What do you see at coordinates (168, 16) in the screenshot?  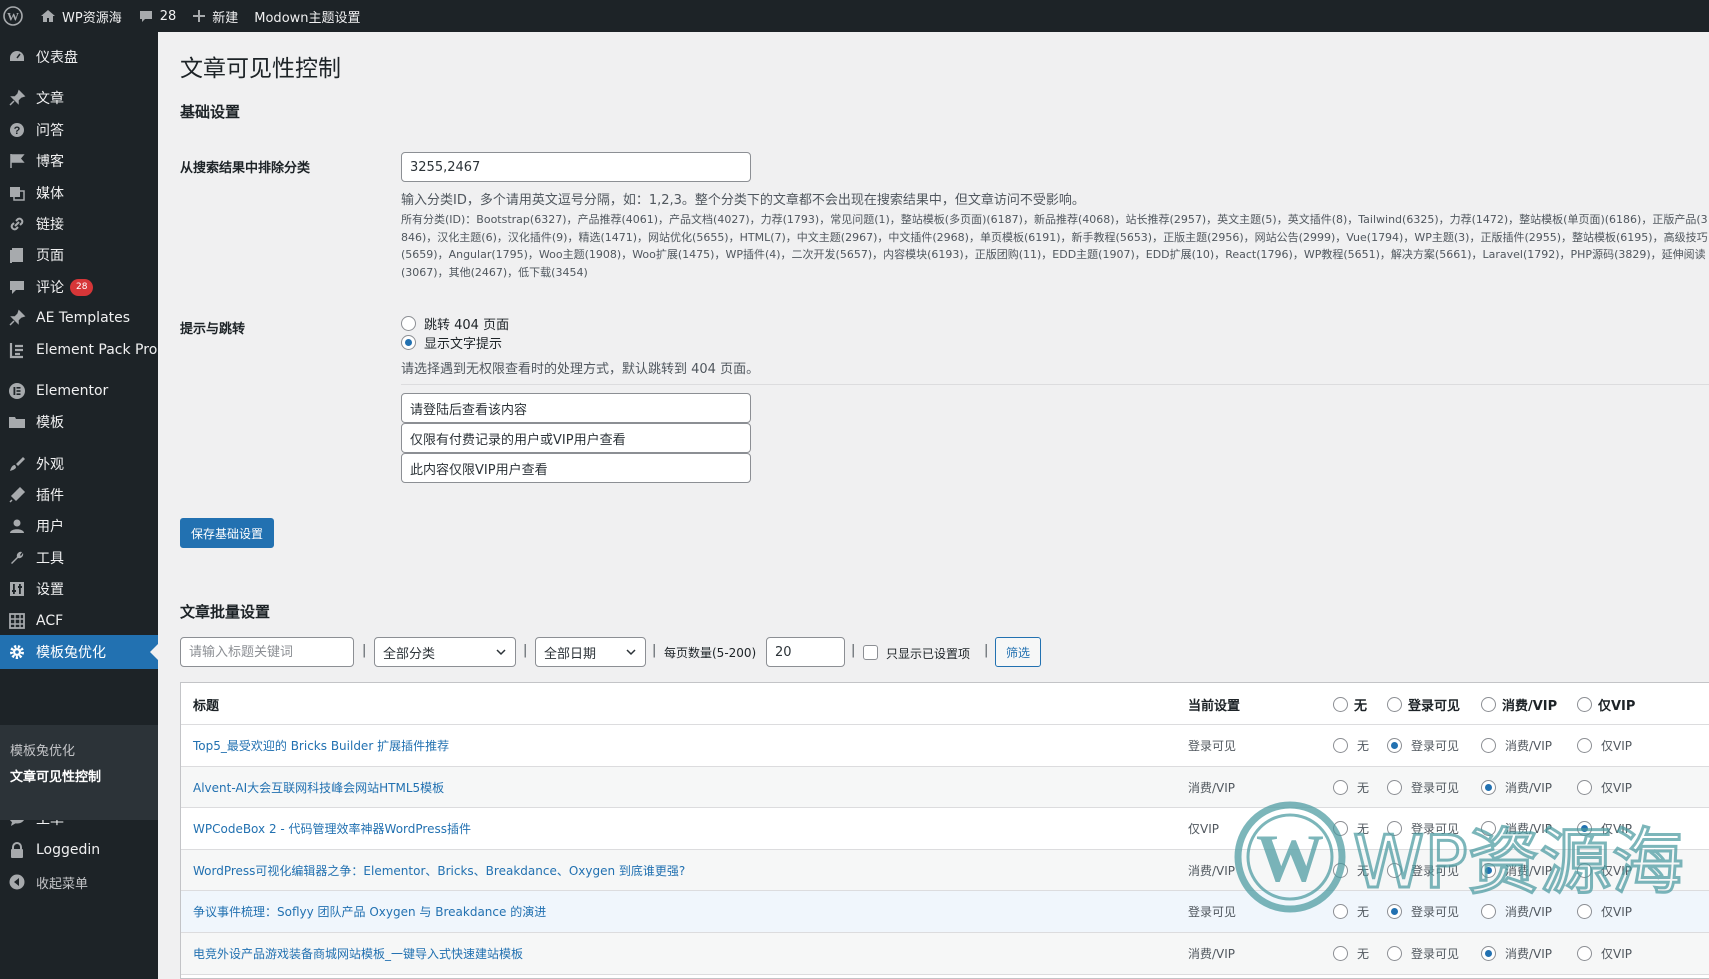 I see `comments-count: 28` at bounding box center [168, 16].